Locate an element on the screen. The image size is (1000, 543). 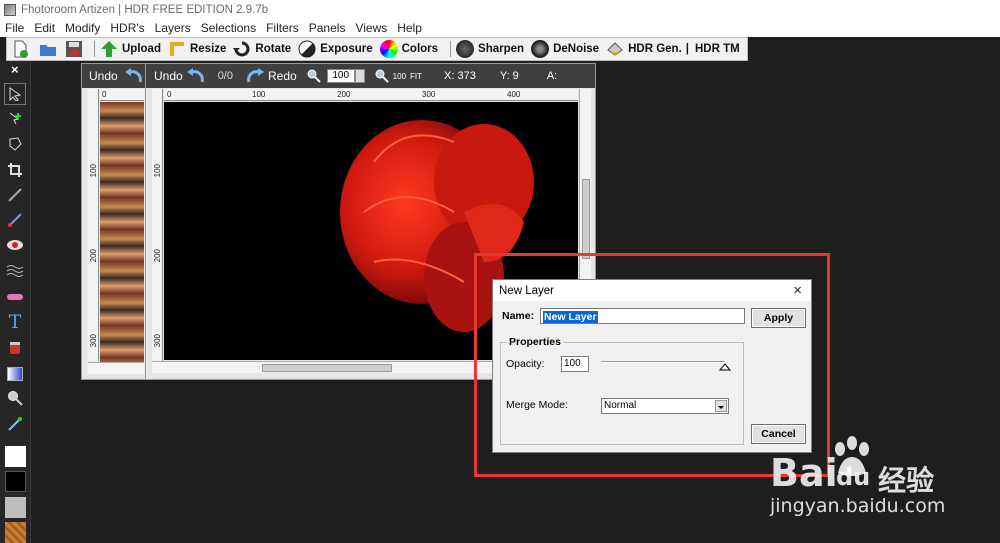
watermark-brand-bai: Bai is located at coordinates (804, 473).